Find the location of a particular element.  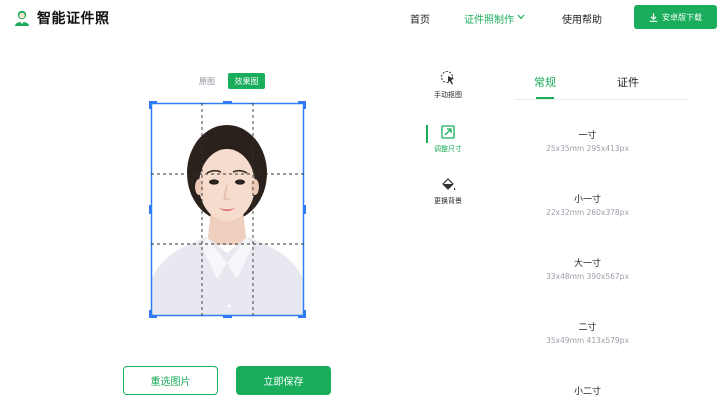

toggle-result: 效果图 is located at coordinates (246, 81).